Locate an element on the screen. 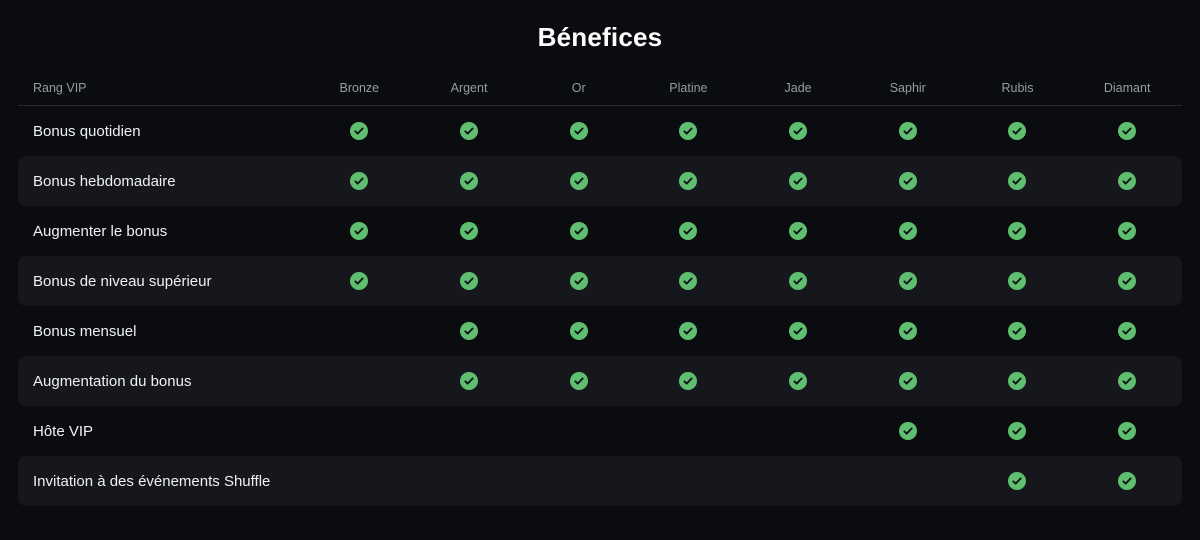 The height and width of the screenshot is (540, 1200). table-row: Augmenter le bonus is located at coordinates (600, 231).